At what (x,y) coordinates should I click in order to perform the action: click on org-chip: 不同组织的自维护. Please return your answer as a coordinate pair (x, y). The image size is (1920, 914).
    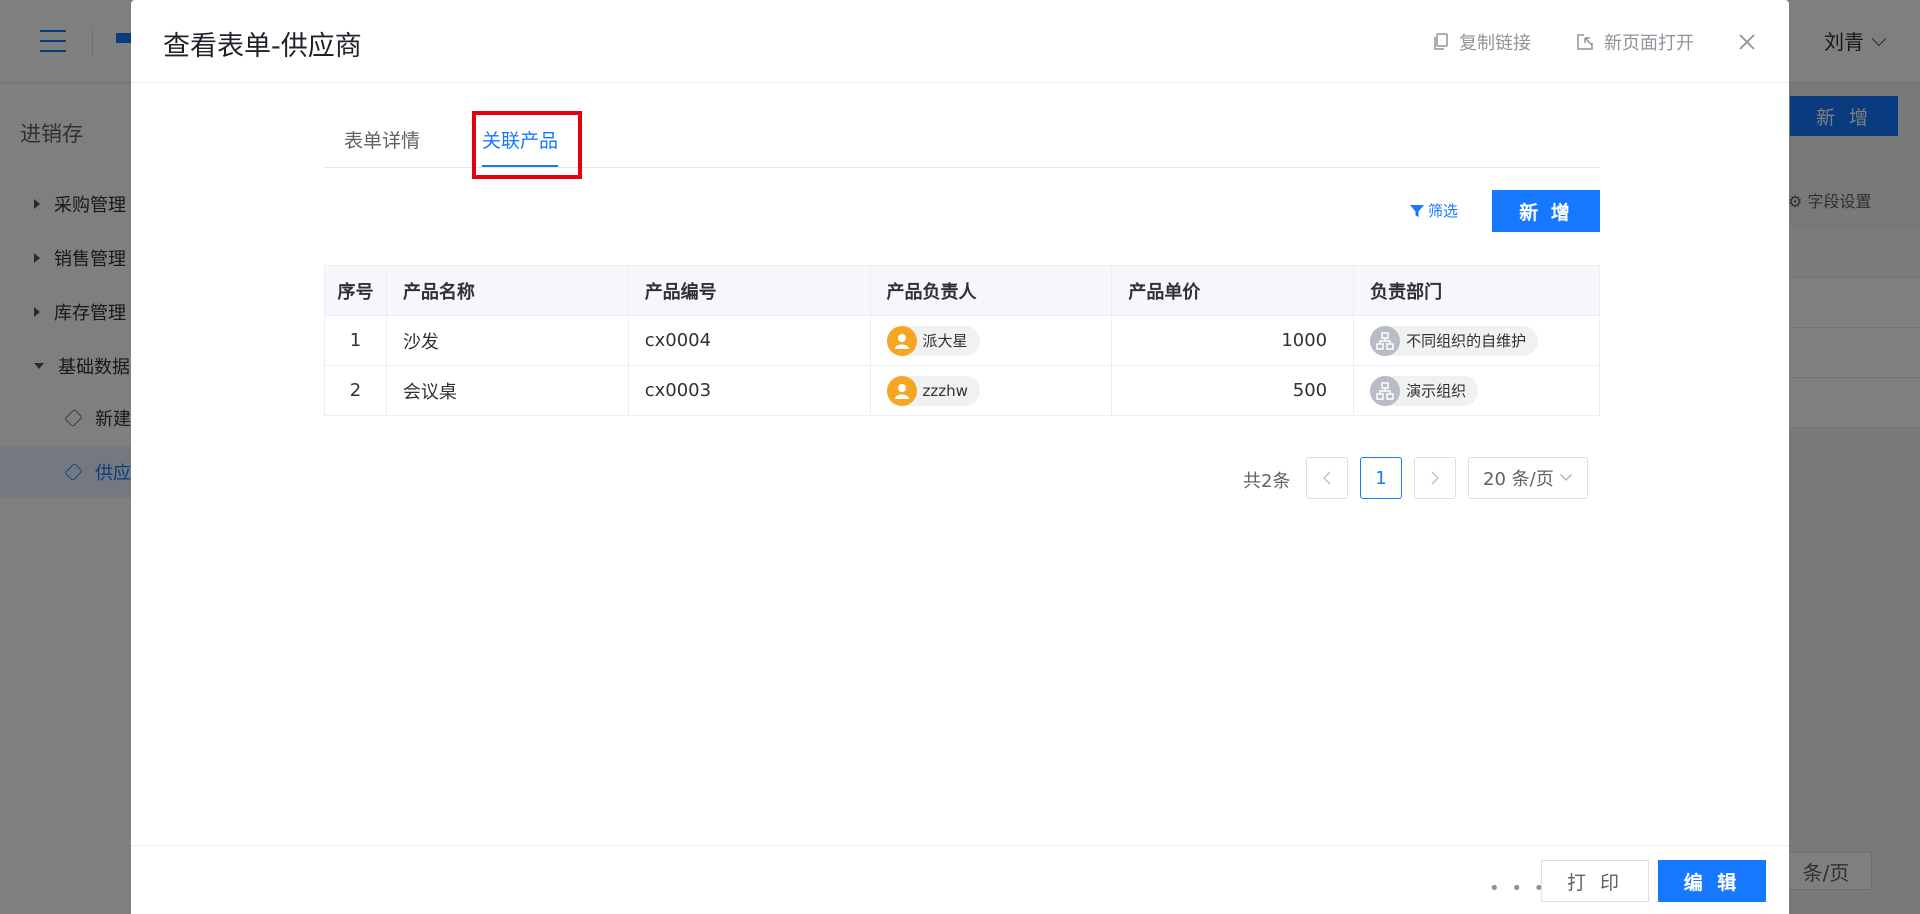
    Looking at the image, I should click on (1454, 340).